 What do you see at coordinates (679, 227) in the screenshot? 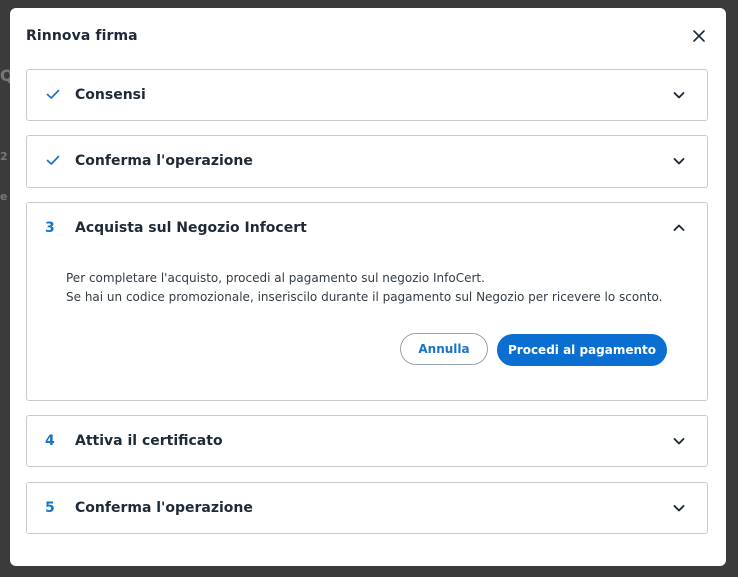
I see `chevron-up-icon` at bounding box center [679, 227].